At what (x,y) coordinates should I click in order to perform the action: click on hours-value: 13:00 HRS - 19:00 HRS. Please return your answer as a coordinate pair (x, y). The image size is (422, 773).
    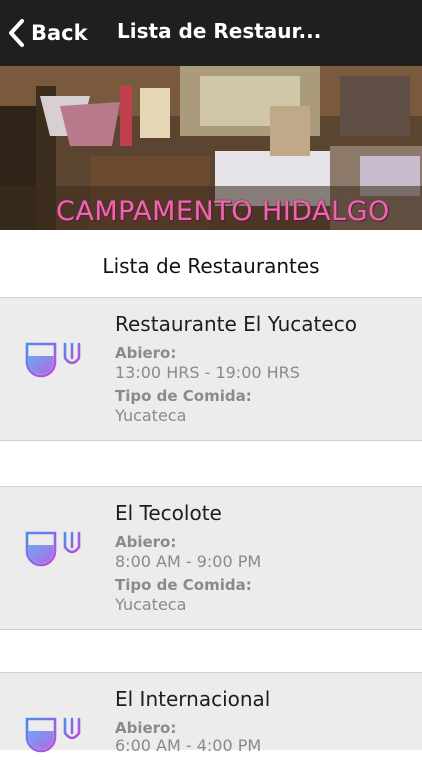
    Looking at the image, I should click on (207, 372).